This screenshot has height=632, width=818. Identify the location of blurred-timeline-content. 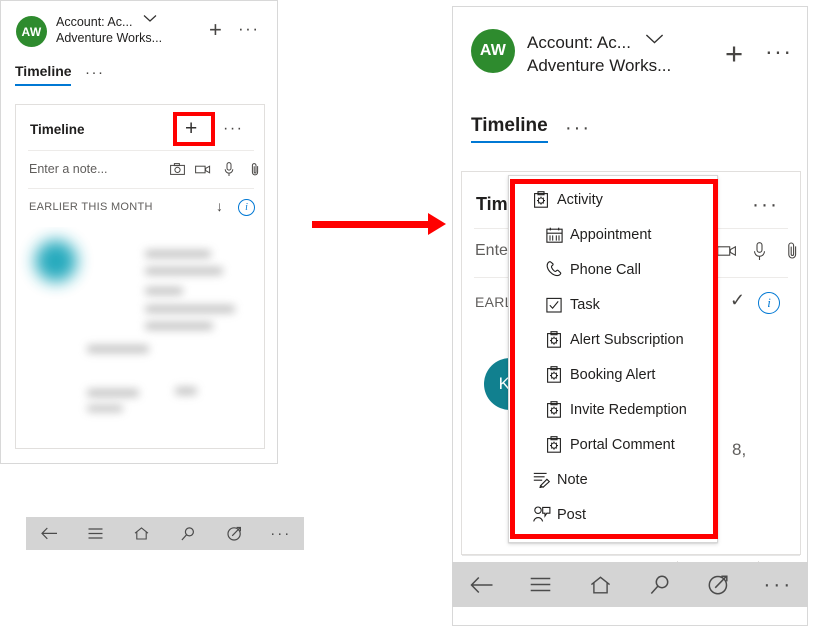
(140, 337).